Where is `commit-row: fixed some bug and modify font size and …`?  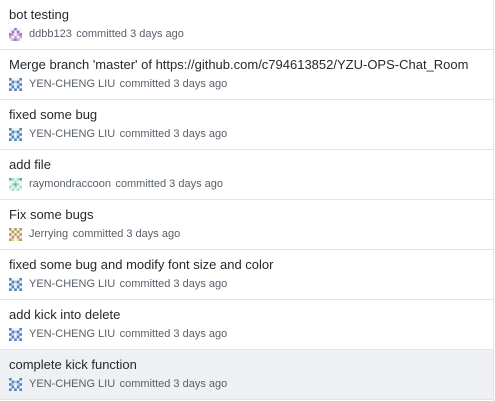
commit-row: fixed some bug and modify font size and … is located at coordinates (246, 275).